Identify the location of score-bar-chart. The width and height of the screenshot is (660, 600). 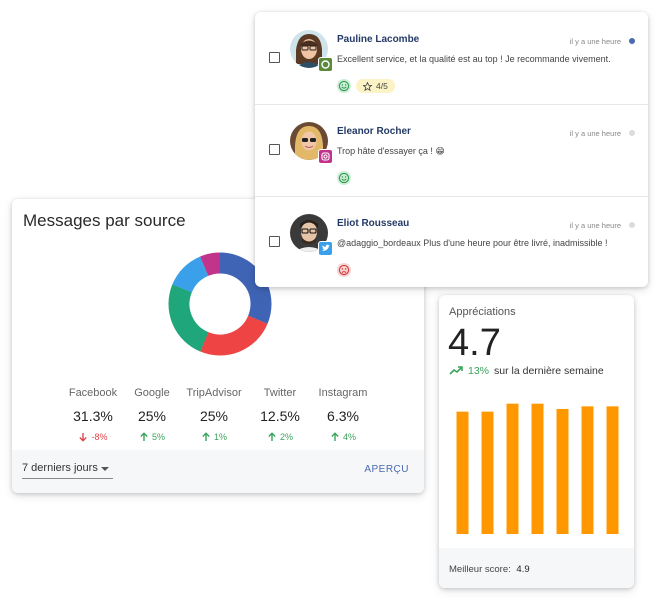
(537, 468).